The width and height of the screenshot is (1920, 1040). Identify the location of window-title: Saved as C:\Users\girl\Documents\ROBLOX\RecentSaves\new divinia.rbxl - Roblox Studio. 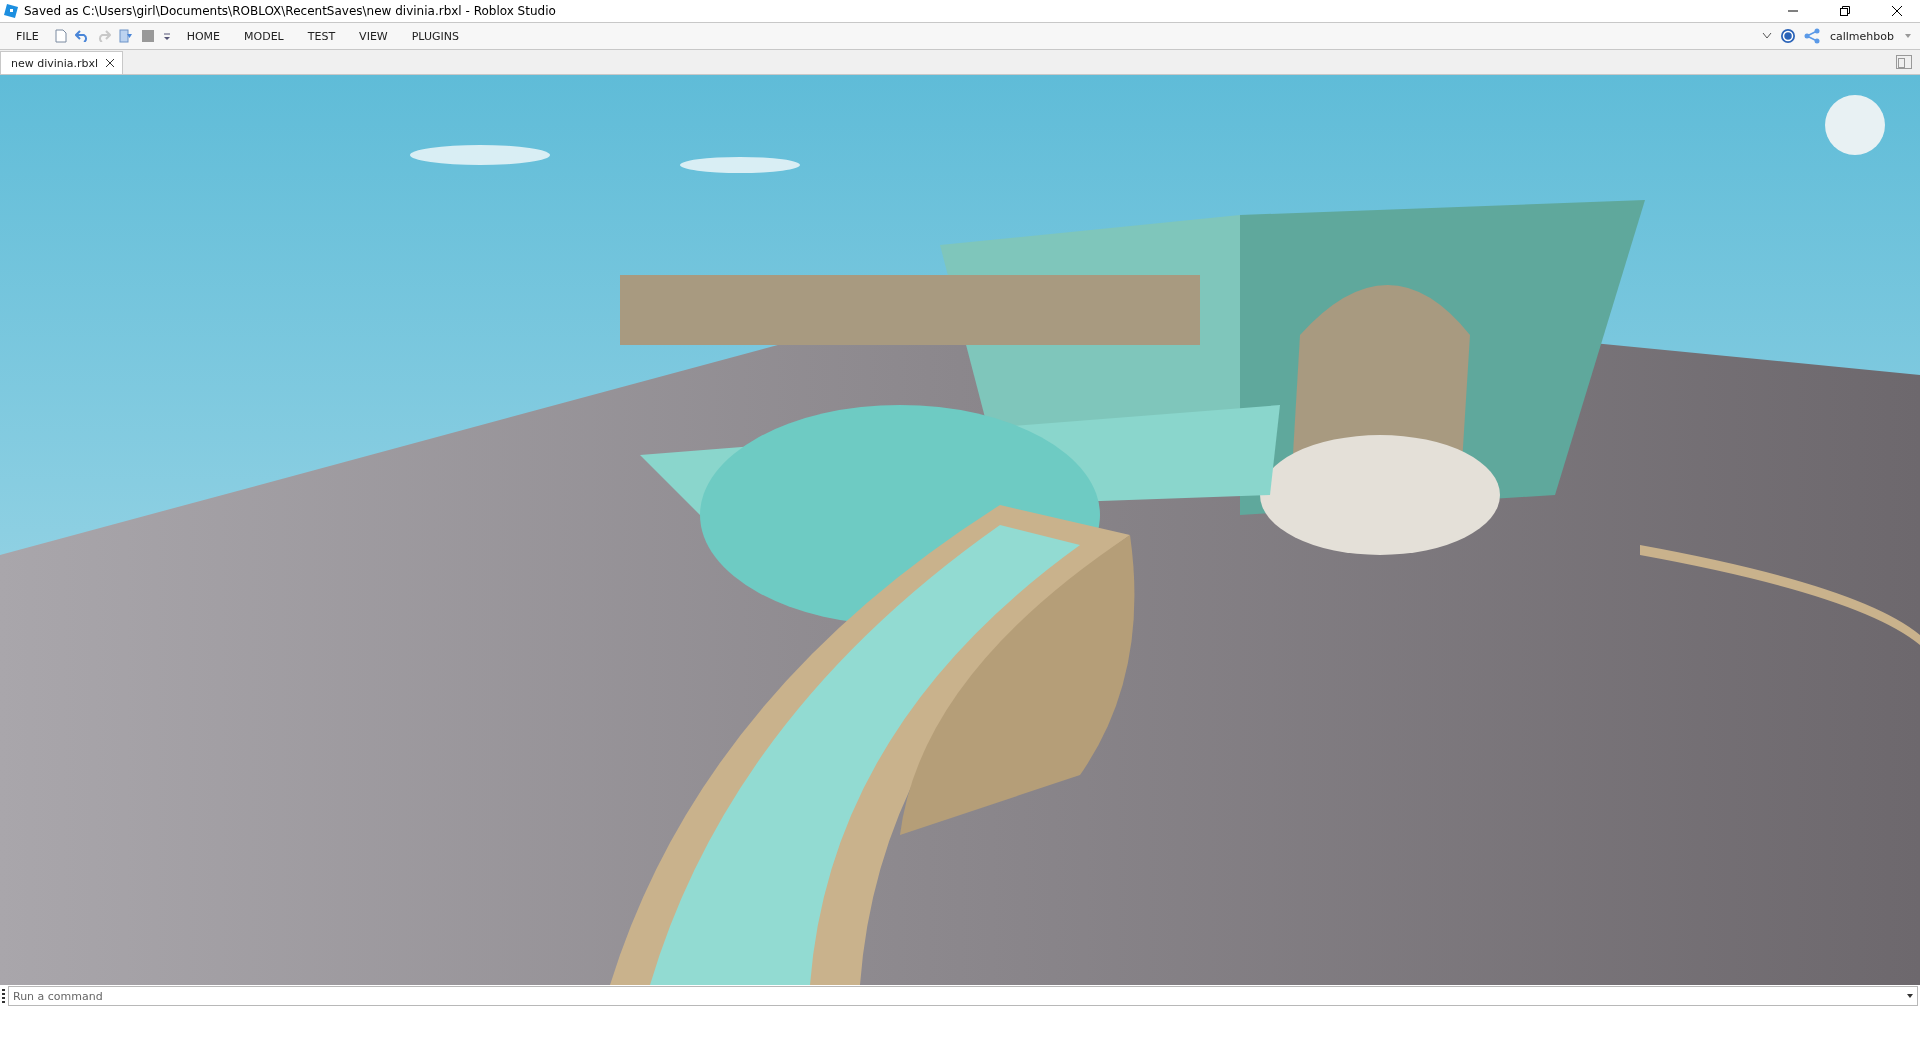
(290, 11).